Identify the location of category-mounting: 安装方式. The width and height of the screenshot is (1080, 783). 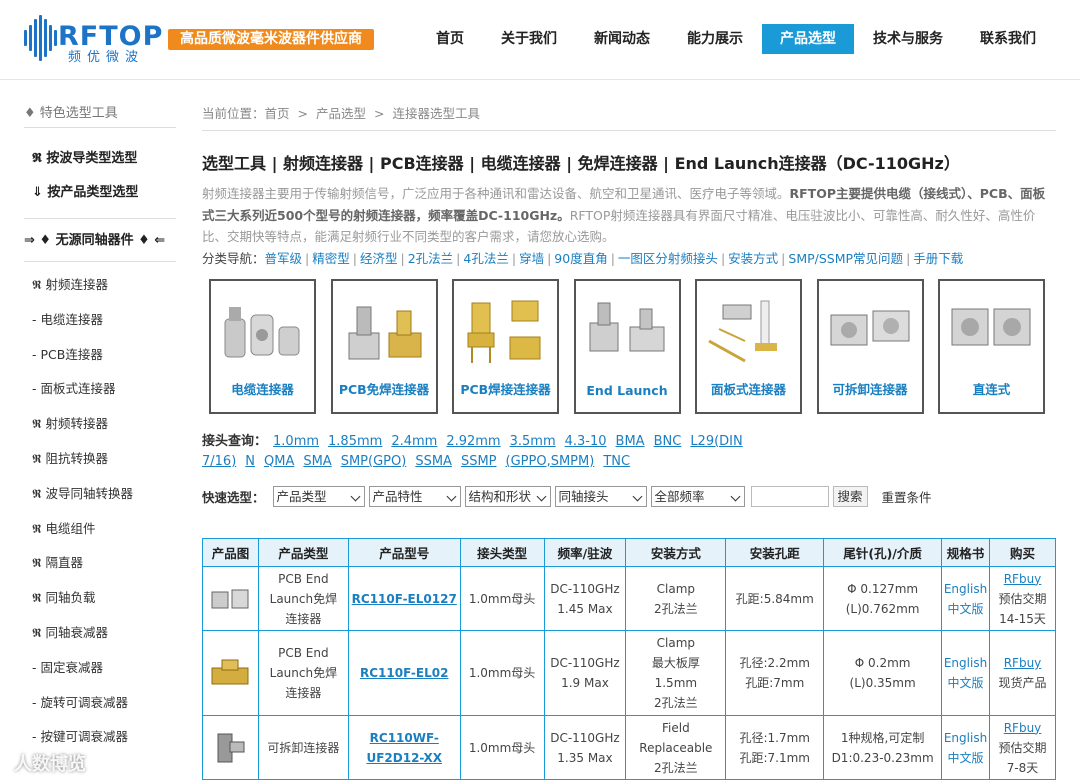
(753, 258).